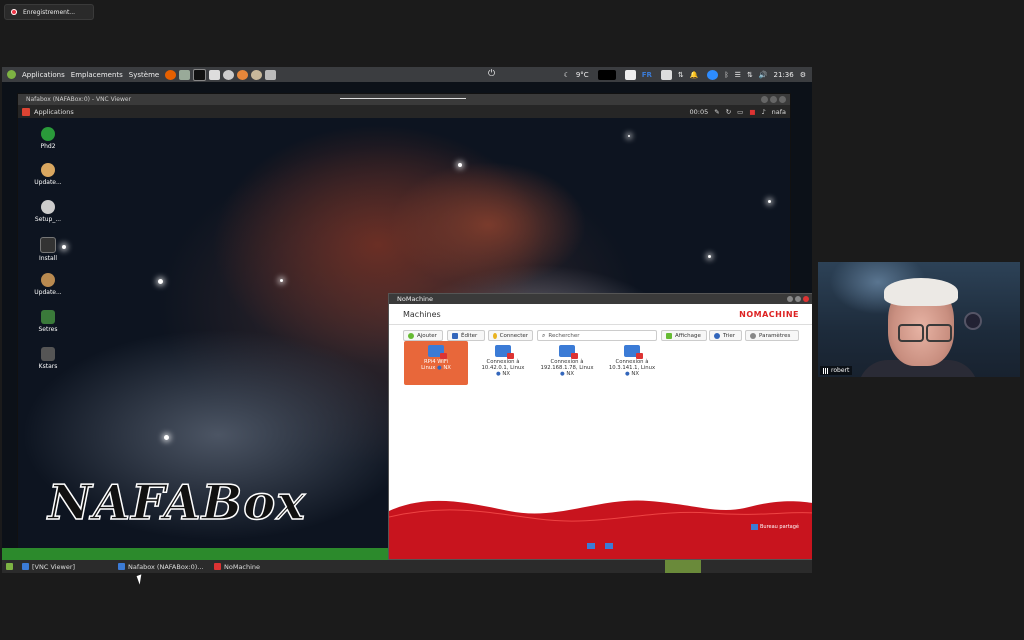 Image resolution: width=1024 pixels, height=640 pixels. Describe the element at coordinates (217, 566) in the screenshot. I see `nomachine-icon` at that location.